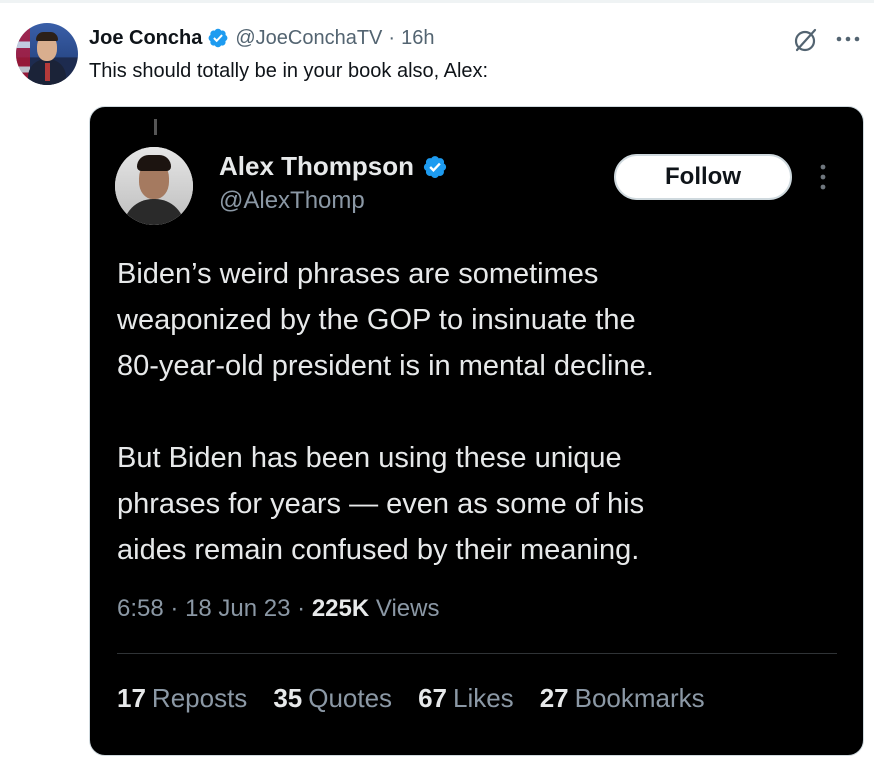 The width and height of the screenshot is (874, 758). Describe the element at coordinates (292, 200) in the screenshot. I see `embedded-author-handle: @AlexThomp` at that location.